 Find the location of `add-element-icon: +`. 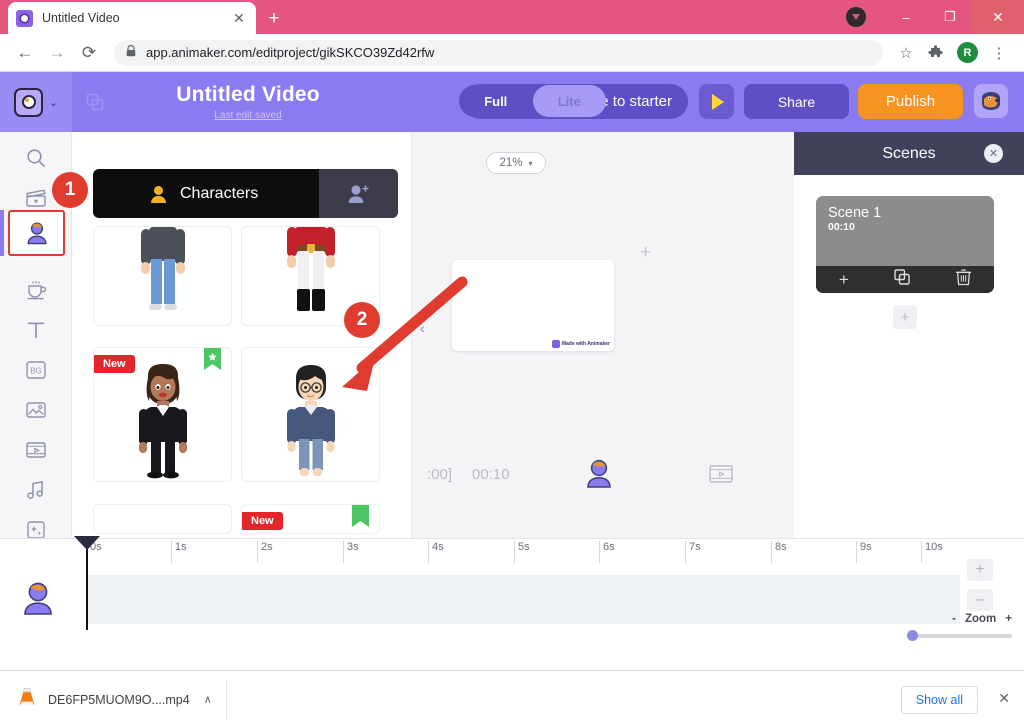

add-element-icon: + is located at coordinates (645, 253).